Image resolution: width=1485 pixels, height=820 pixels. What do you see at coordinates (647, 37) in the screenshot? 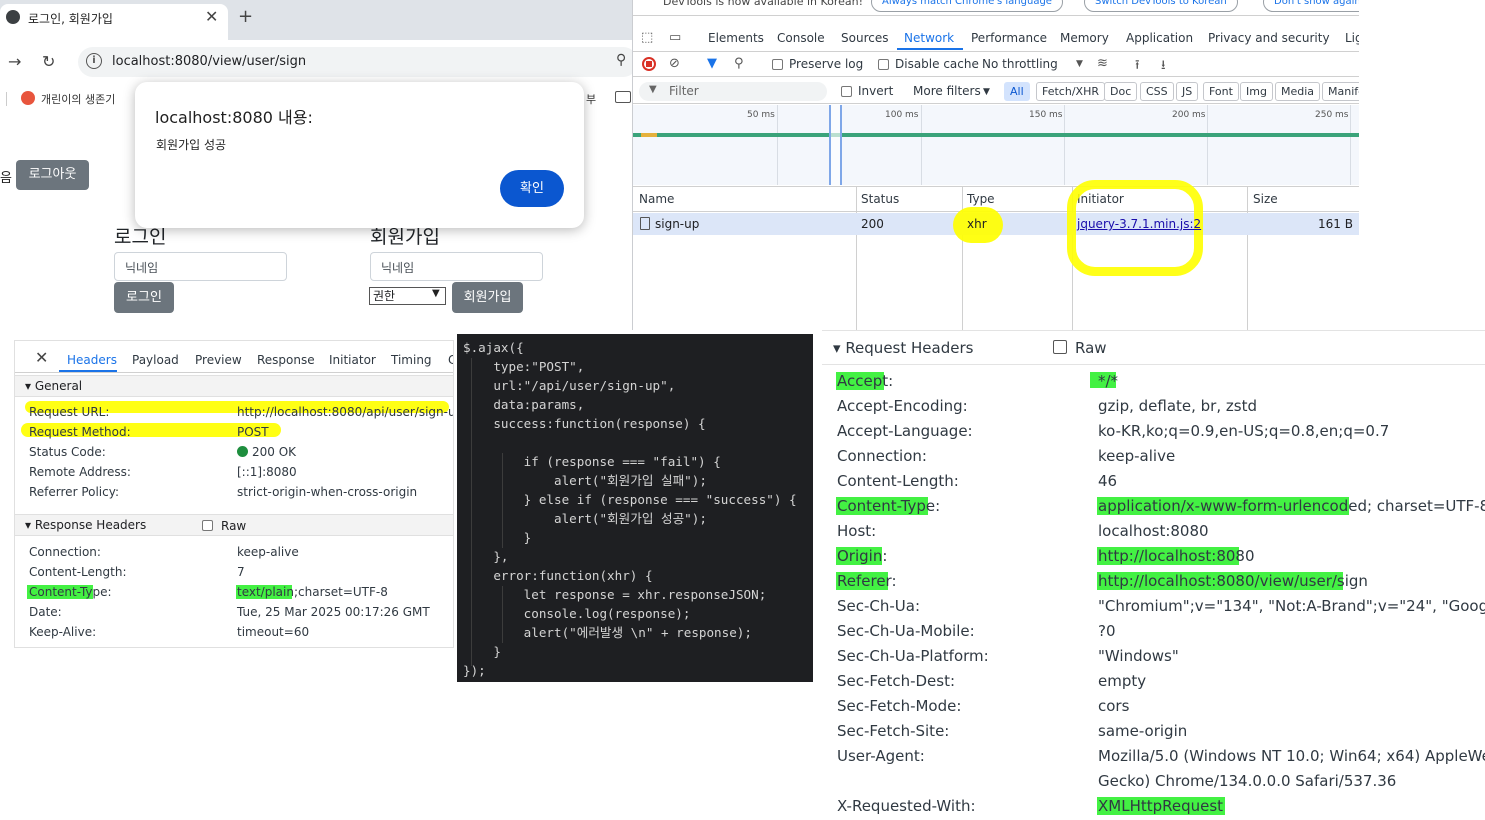
I see `inspect-element-icon: ⬚` at bounding box center [647, 37].